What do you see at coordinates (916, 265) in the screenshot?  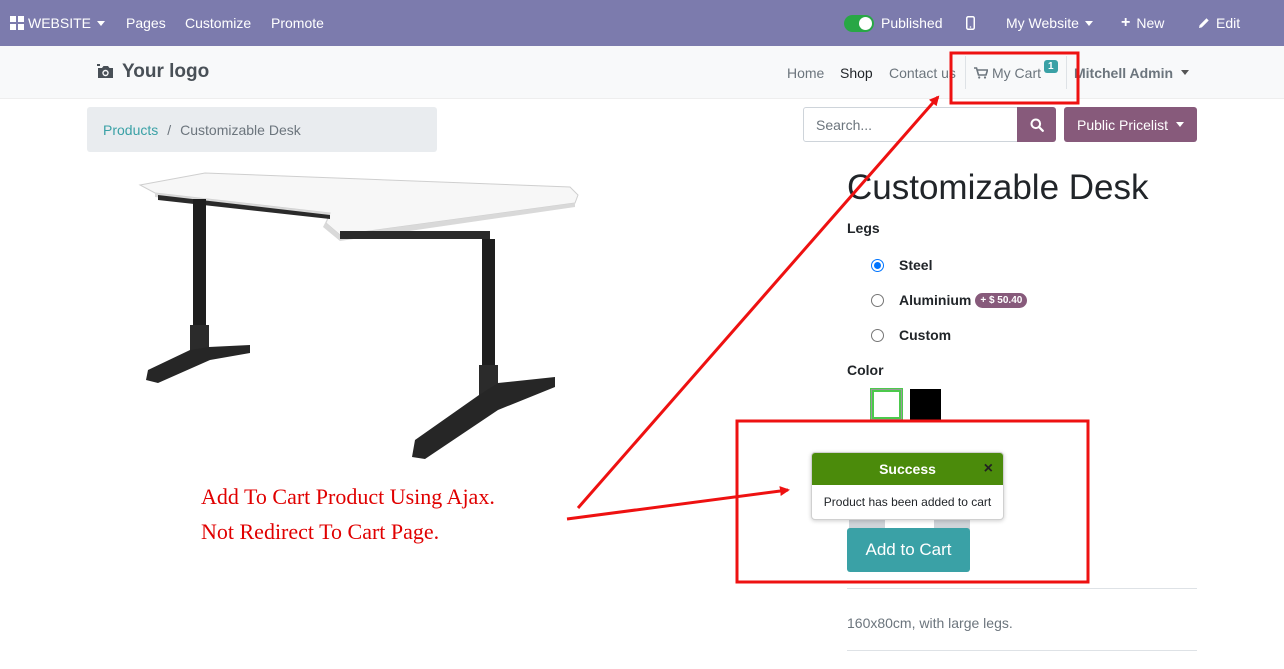 I see `legs-option-label: Steel` at bounding box center [916, 265].